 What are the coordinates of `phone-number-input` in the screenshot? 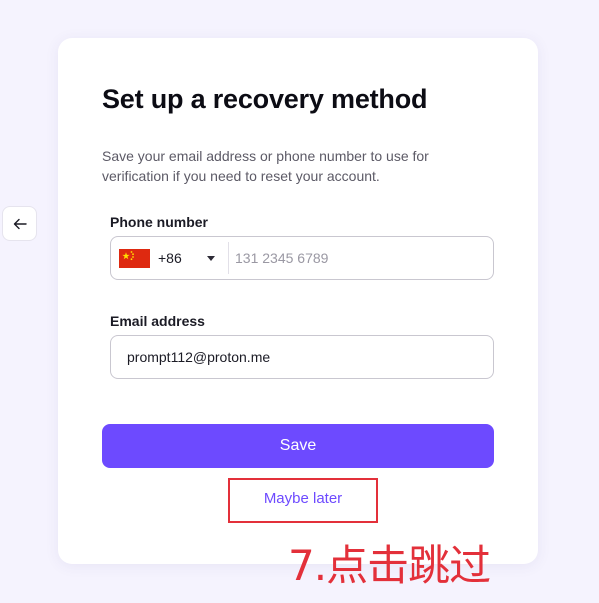 It's located at (360, 258).